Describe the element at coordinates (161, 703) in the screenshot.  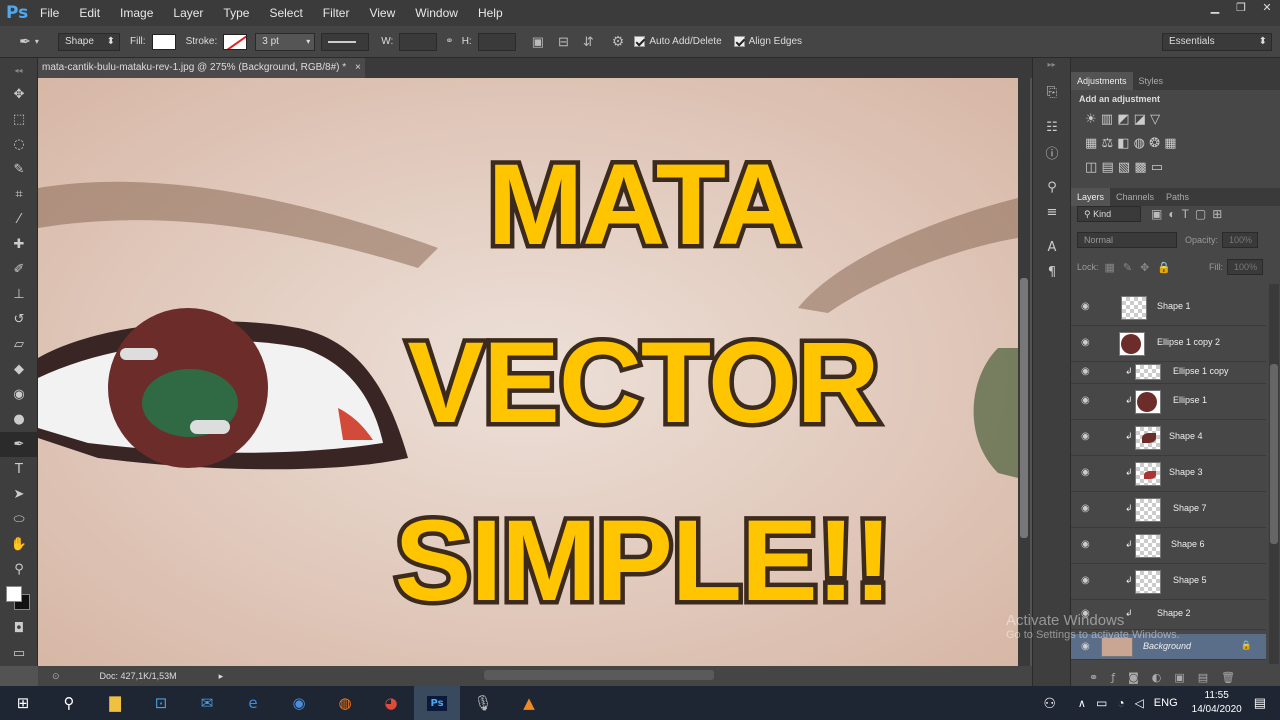
I see `store-icon: ⊡` at that location.